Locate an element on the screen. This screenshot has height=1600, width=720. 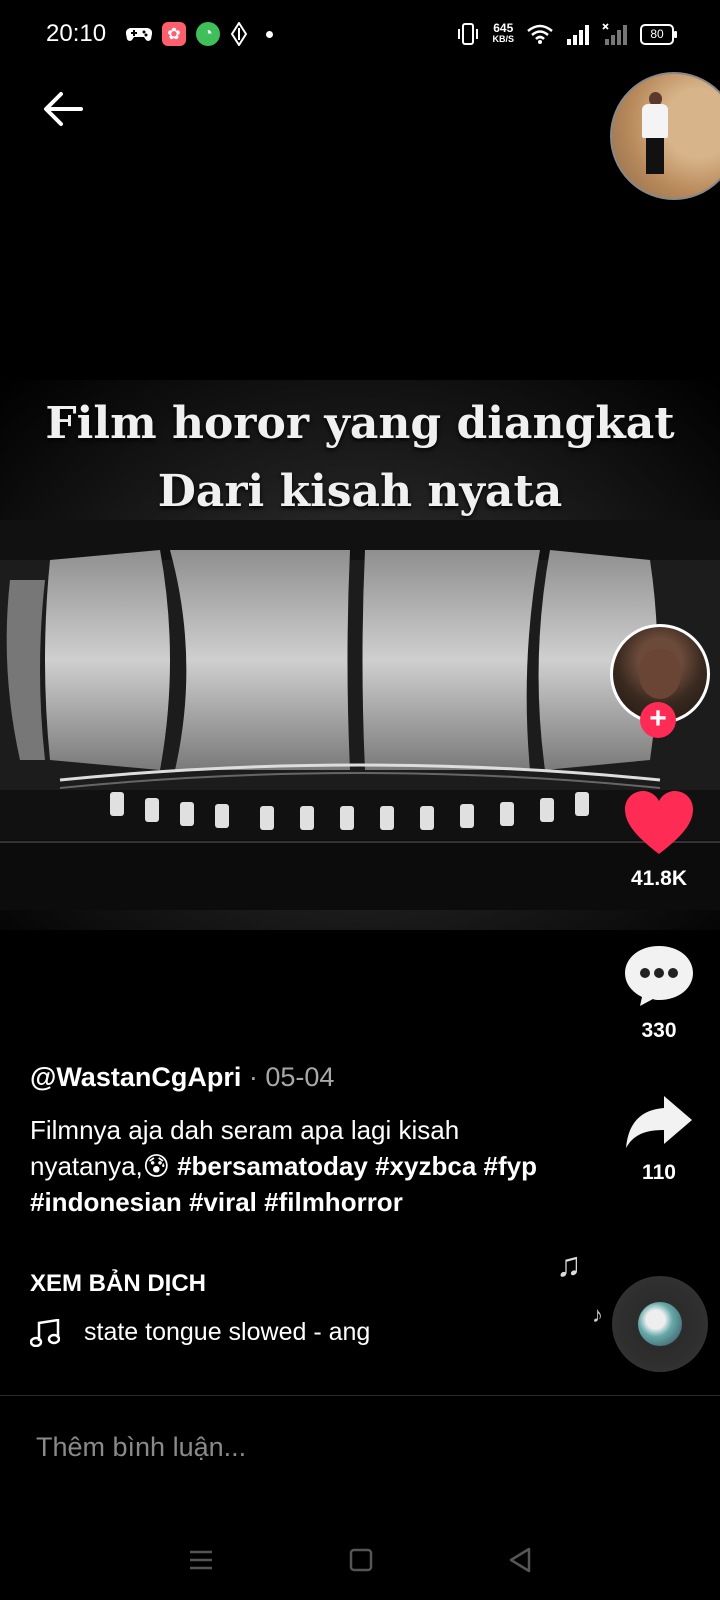
video-title-line-1: Film horor yang diangkat is located at coordinates (360, 423).